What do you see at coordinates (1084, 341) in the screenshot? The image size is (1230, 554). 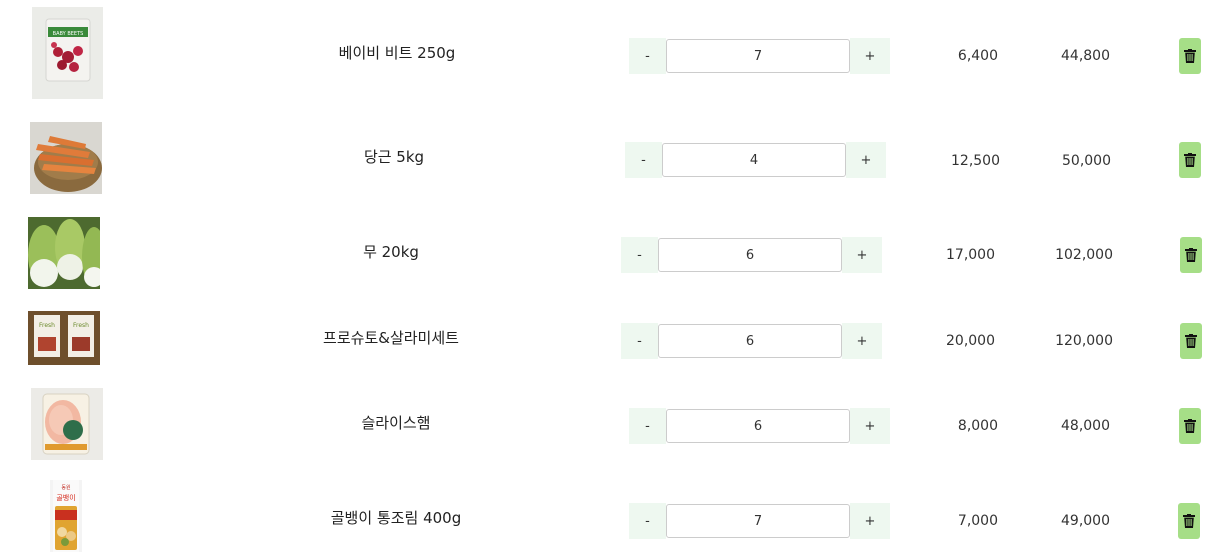 I see `line-total: 120,000` at bounding box center [1084, 341].